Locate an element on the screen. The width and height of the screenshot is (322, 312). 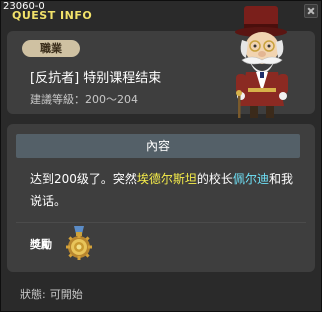
quest-name: [反抗者] 特别课程结束 is located at coordinates (96, 78).